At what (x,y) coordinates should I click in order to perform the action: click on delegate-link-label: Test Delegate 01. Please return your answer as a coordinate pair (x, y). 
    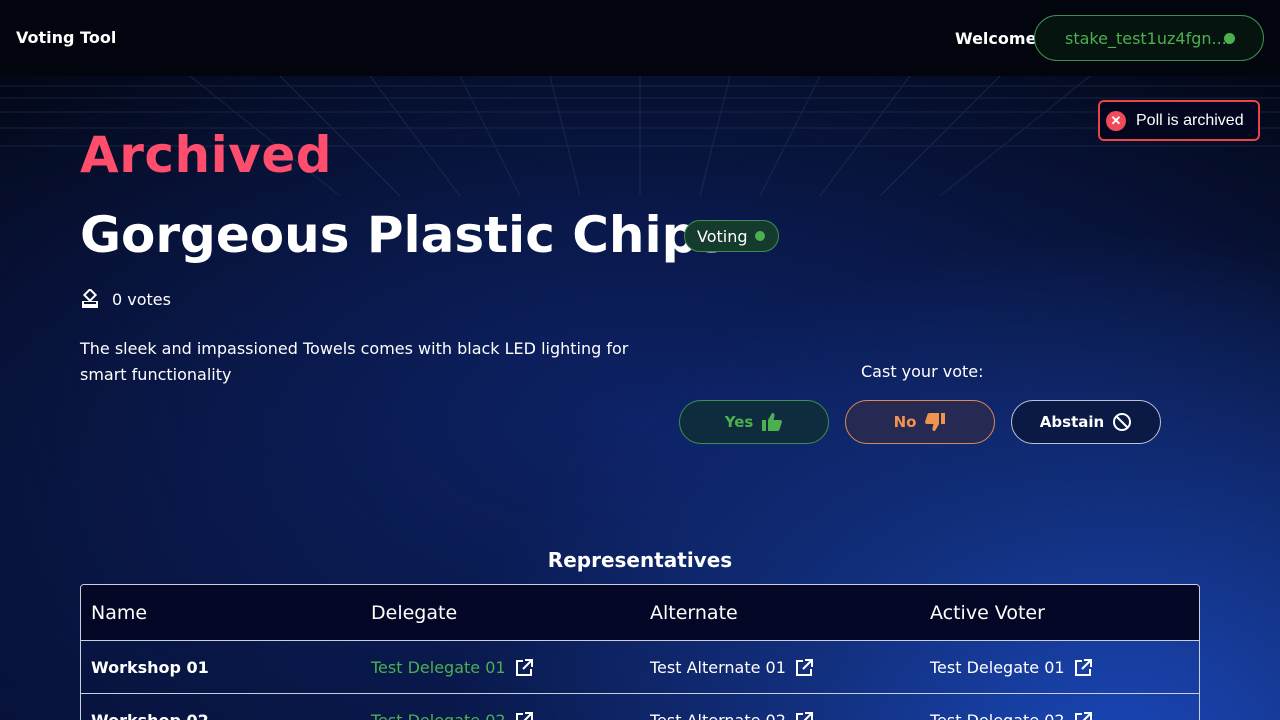
    Looking at the image, I should click on (438, 667).